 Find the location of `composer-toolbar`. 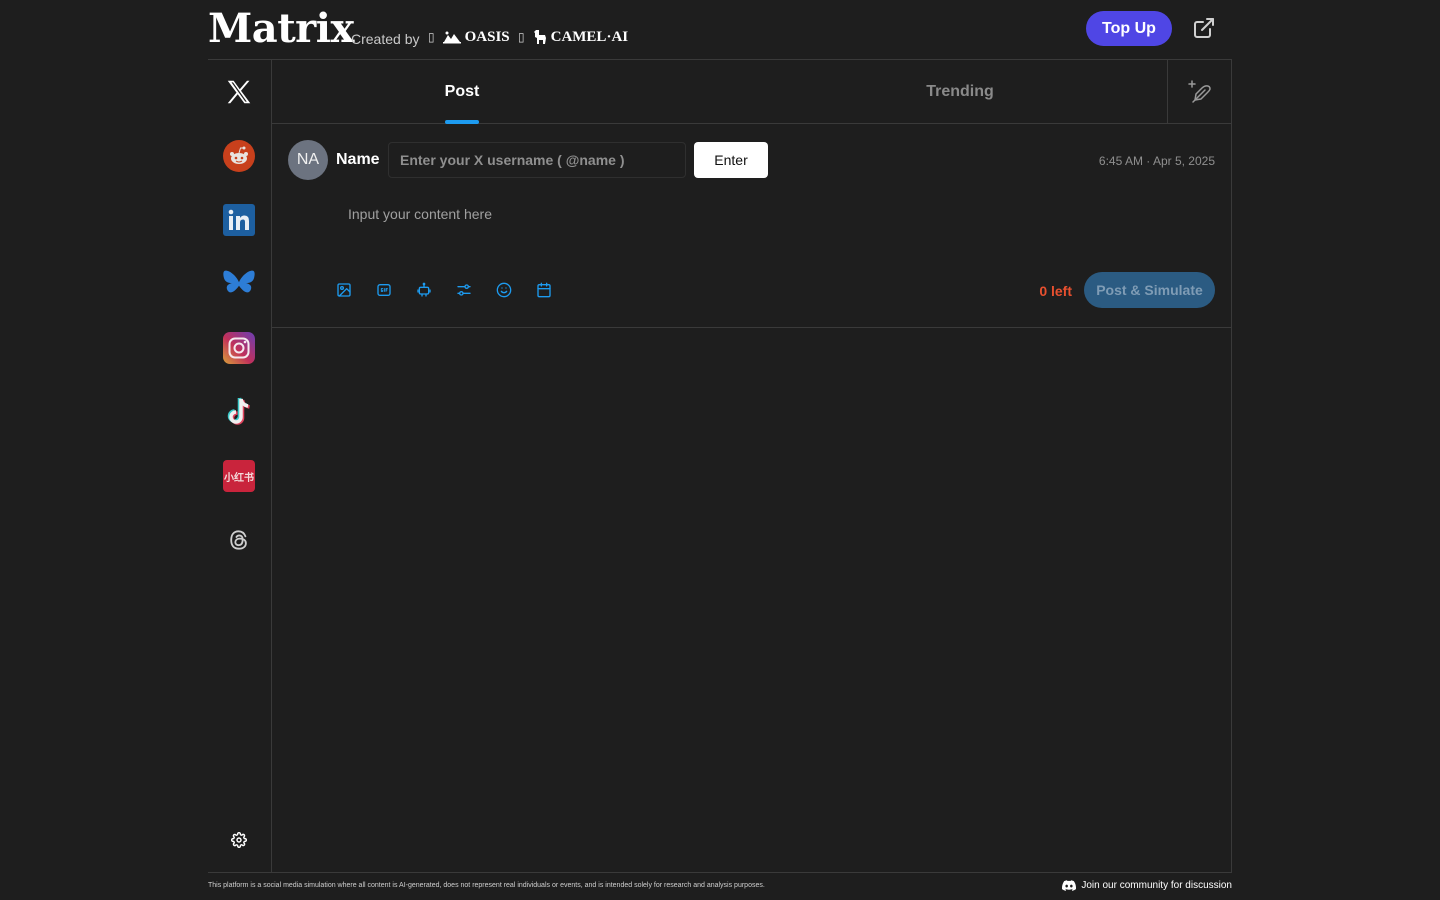

composer-toolbar is located at coordinates (444, 290).